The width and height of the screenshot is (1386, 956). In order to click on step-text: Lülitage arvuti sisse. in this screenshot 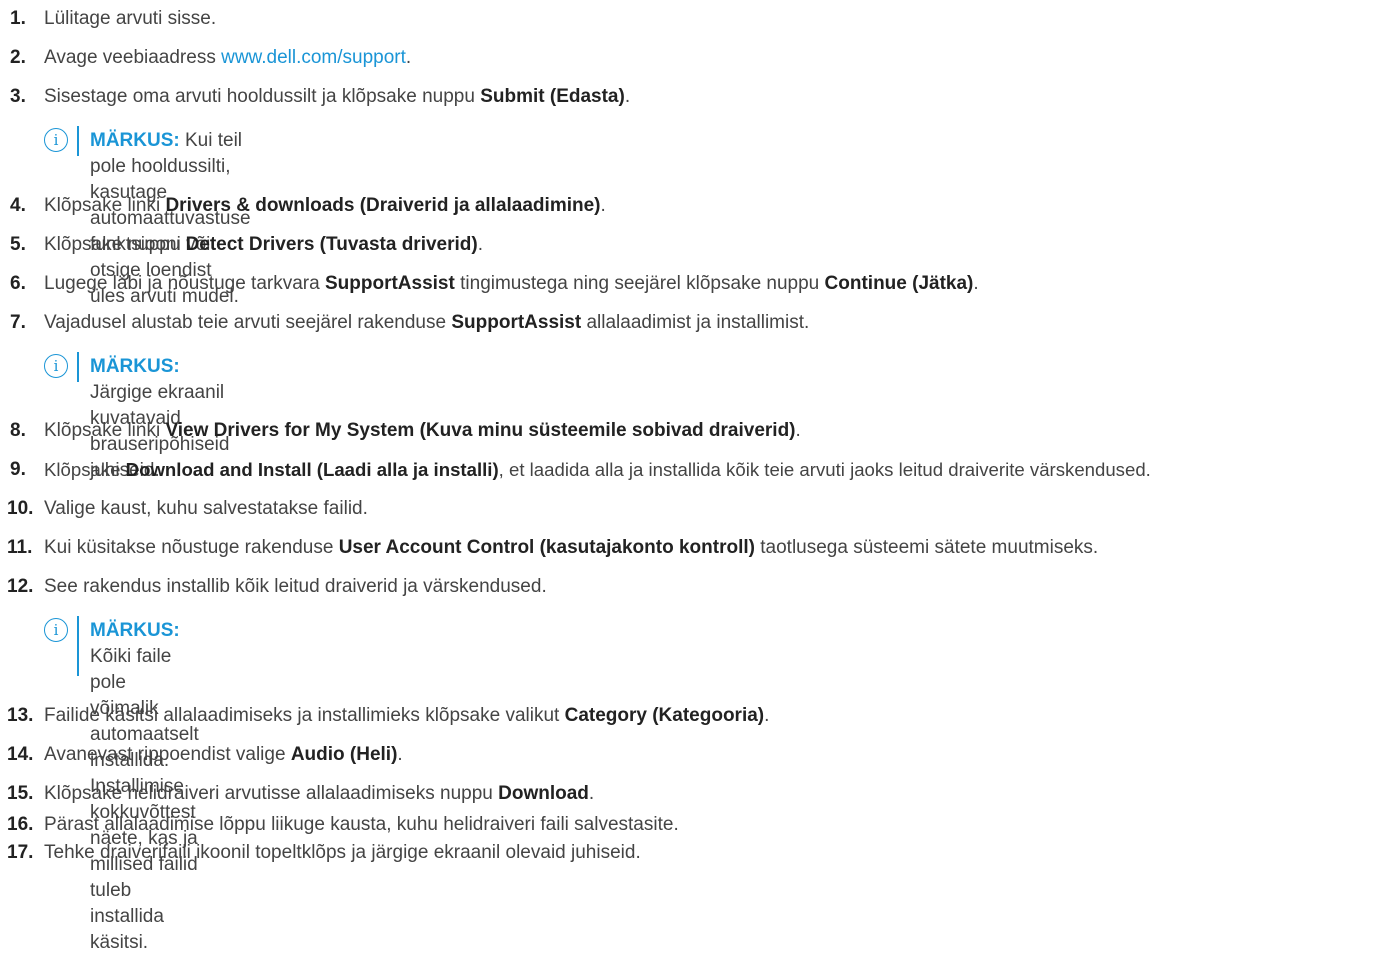, I will do `click(130, 18)`.